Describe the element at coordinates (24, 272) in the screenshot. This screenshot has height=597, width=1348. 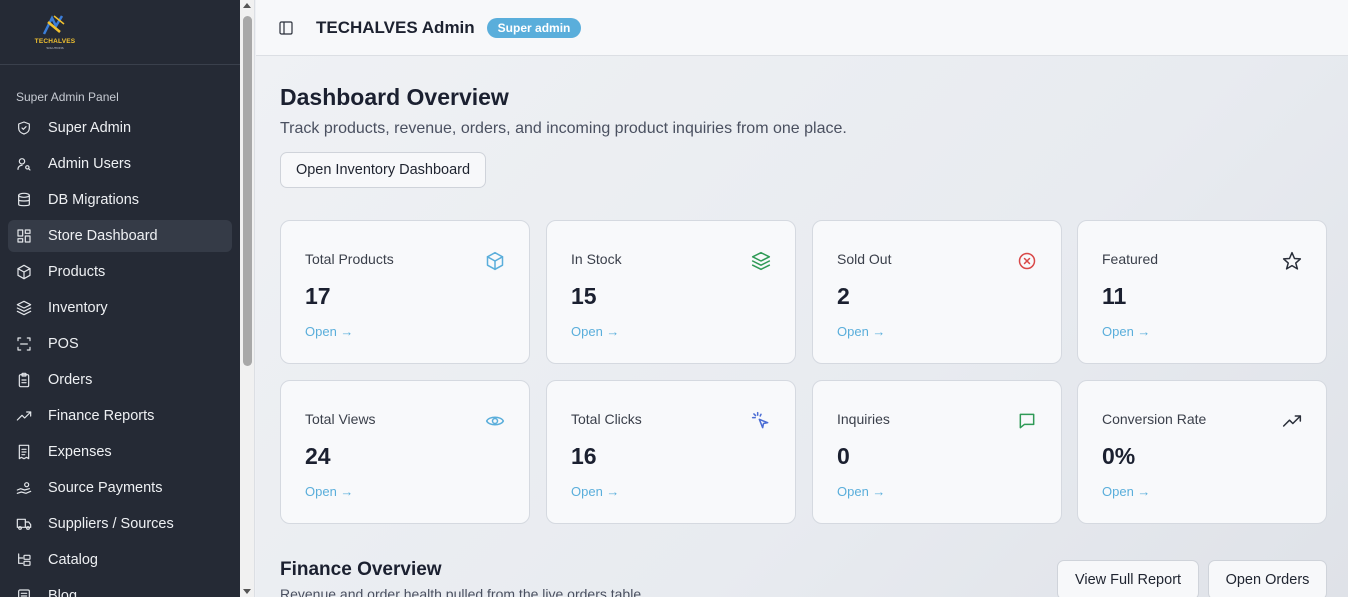
I see `package-icon` at that location.